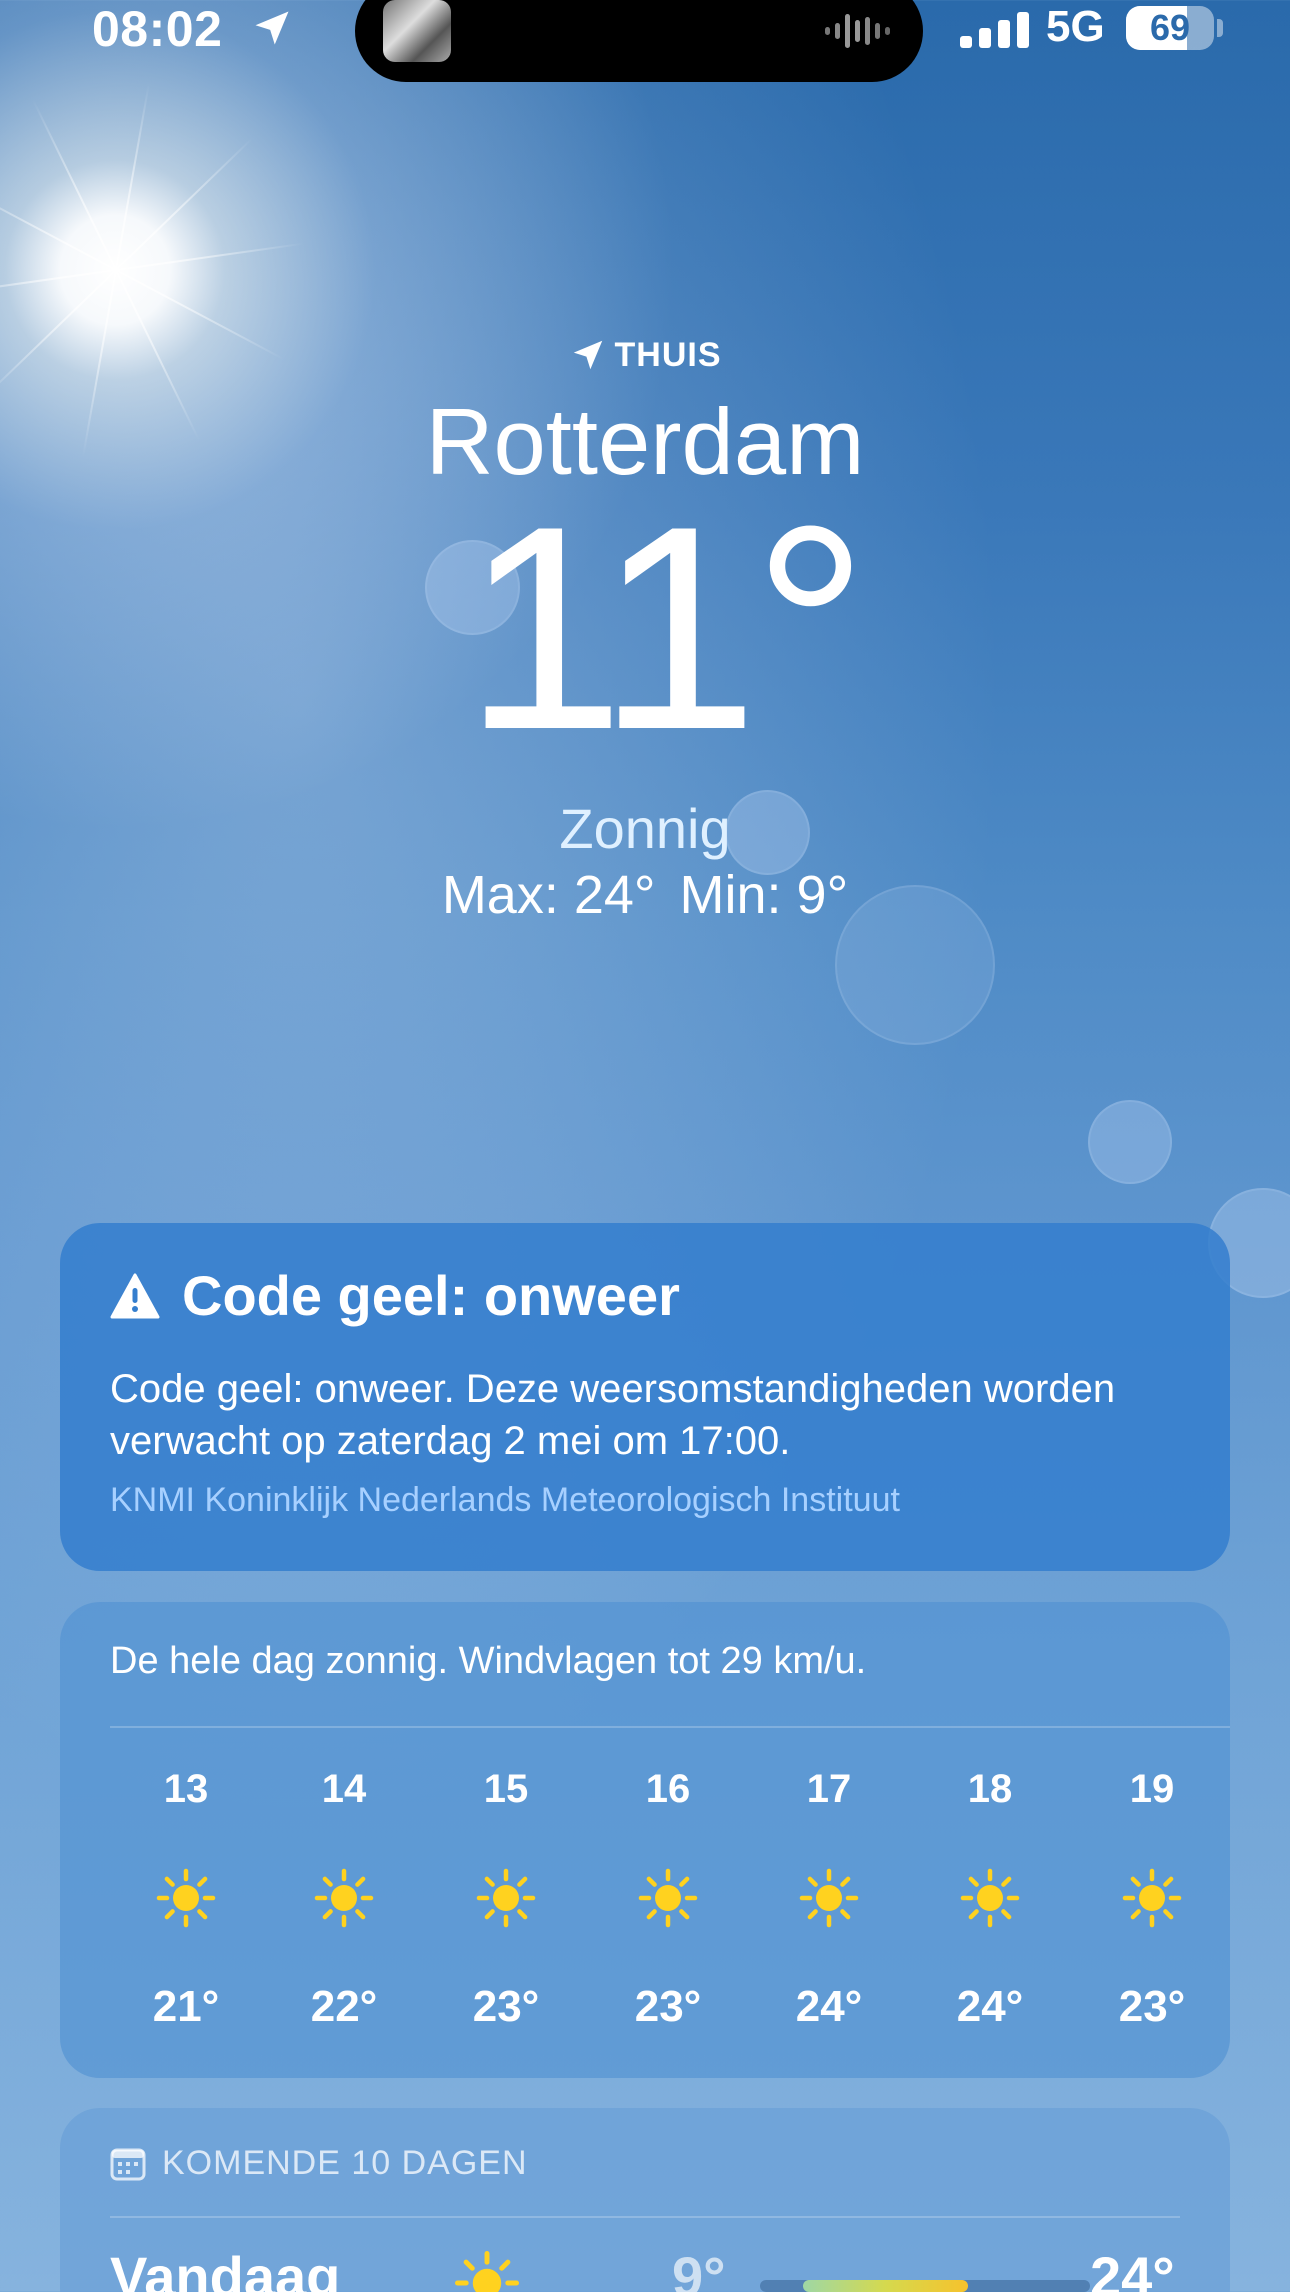 The height and width of the screenshot is (2292, 1290). I want to click on battery-cap, so click(1220, 28).